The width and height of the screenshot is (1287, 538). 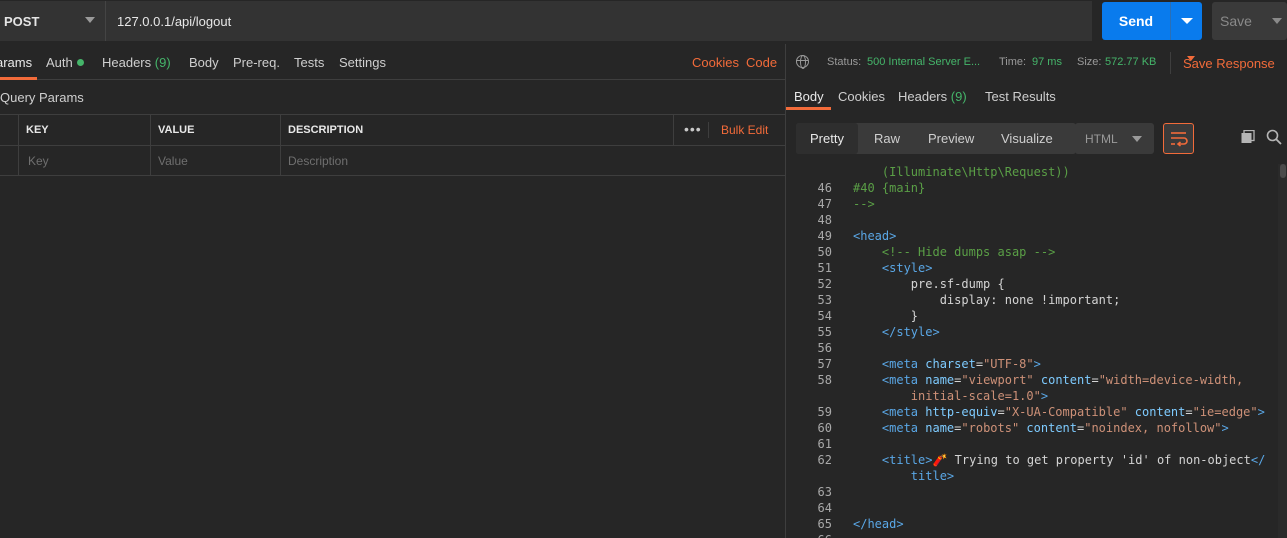 What do you see at coordinates (824, 412) in the screenshot?
I see `line-number: 59` at bounding box center [824, 412].